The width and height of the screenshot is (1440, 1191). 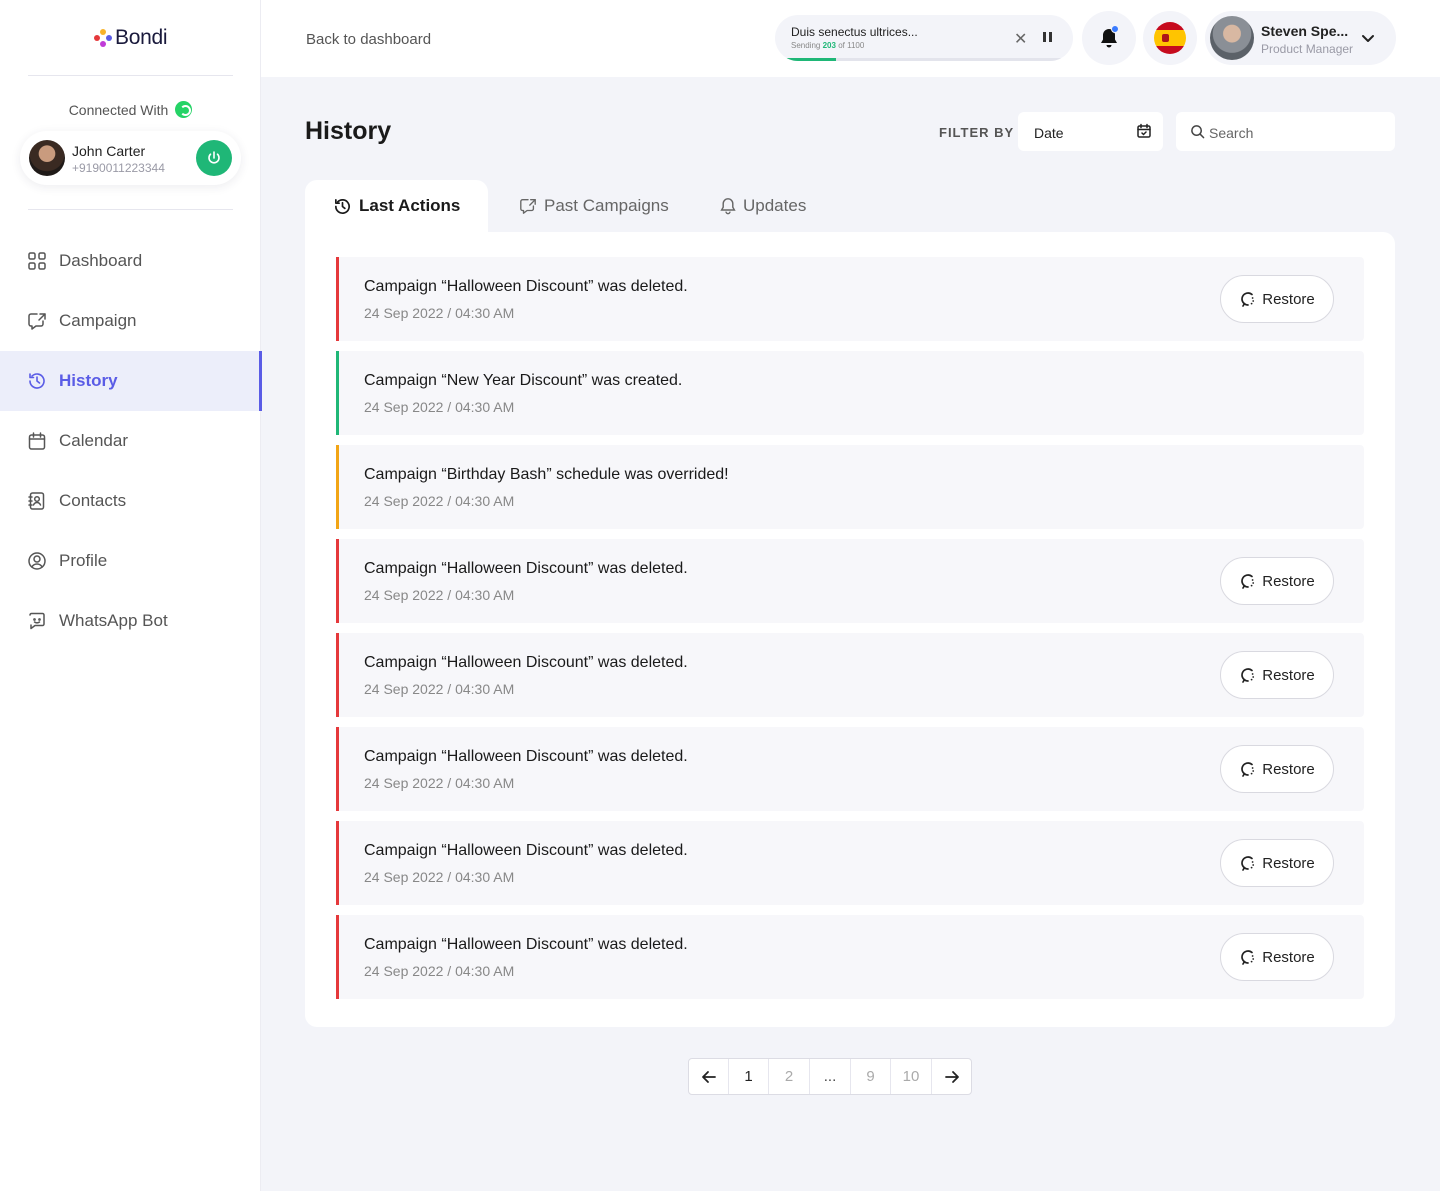 I want to click on previous-page-button, so click(x=709, y=1076).